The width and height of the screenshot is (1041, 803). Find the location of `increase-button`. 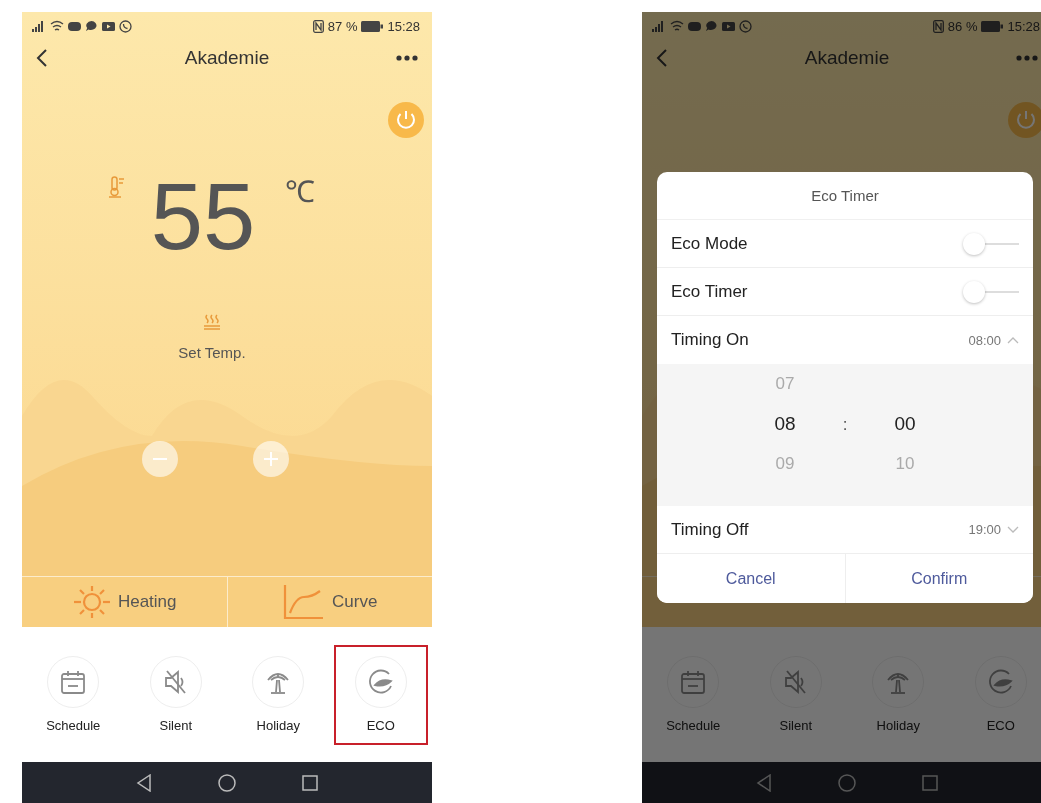

increase-button is located at coordinates (270, 459).